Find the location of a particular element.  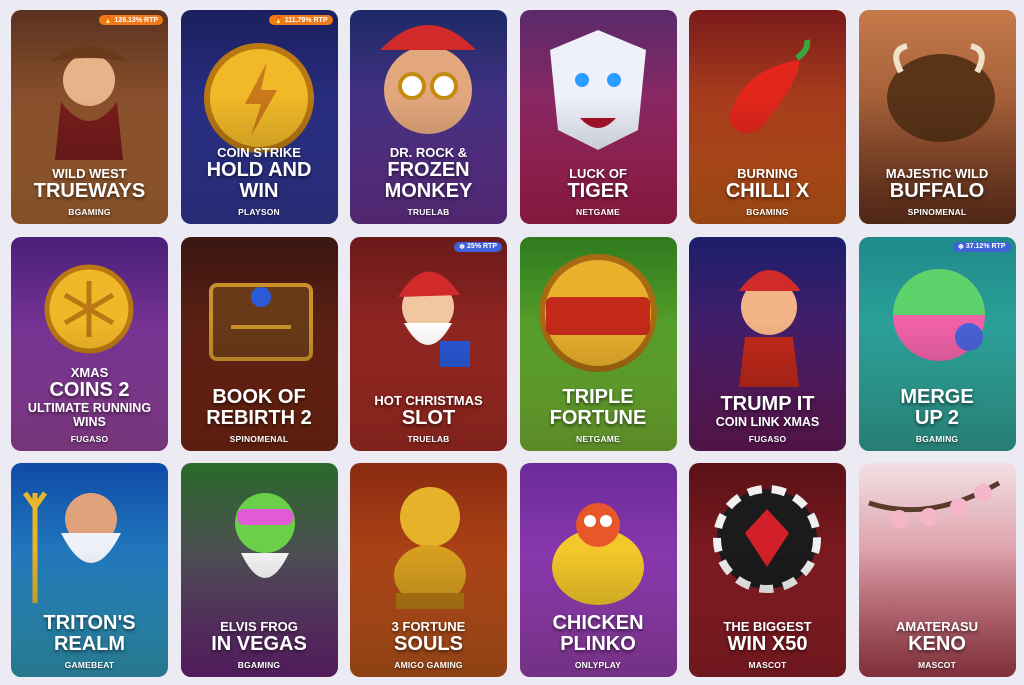

game-title-line3: REBIRTH 2 is located at coordinates (259, 417).